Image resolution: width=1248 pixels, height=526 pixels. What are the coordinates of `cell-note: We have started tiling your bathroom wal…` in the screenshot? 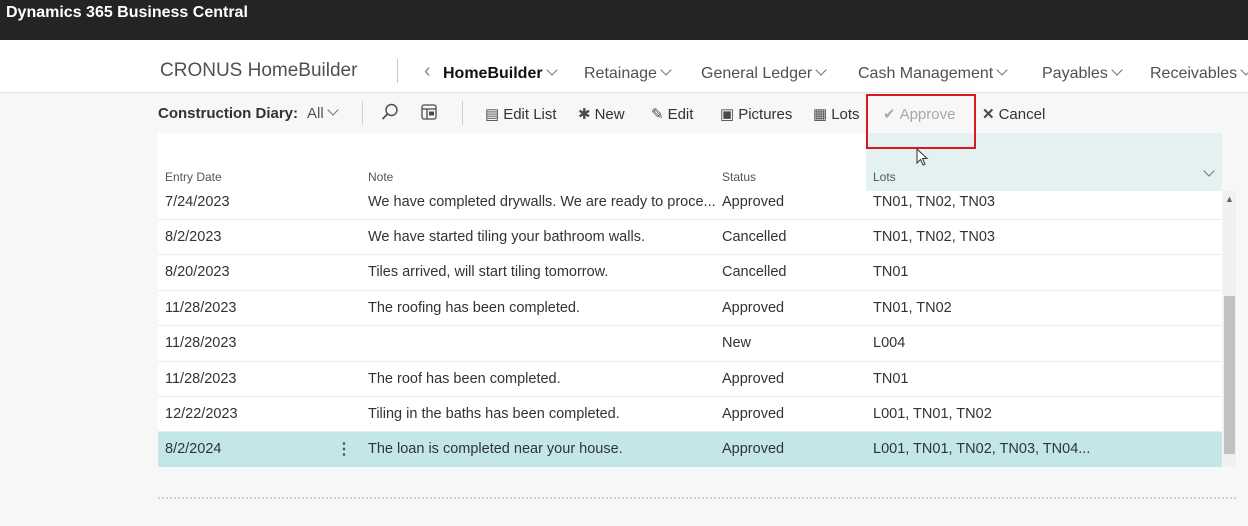 It's located at (506, 237).